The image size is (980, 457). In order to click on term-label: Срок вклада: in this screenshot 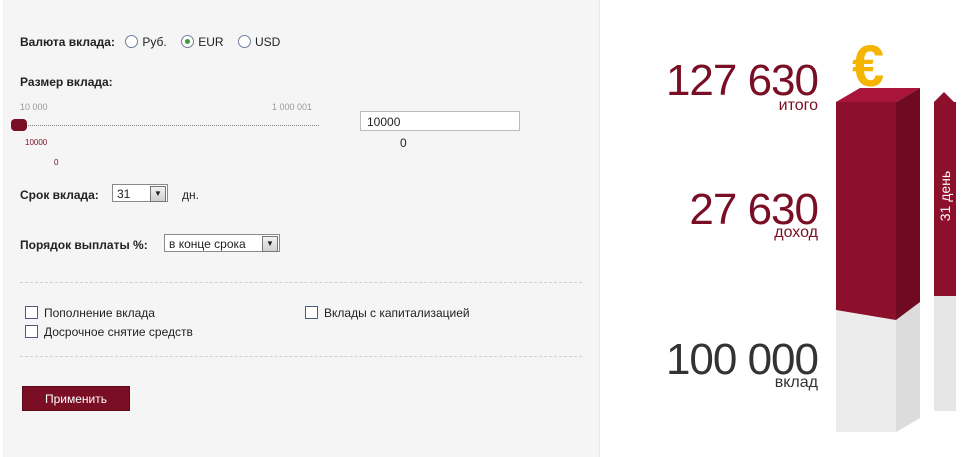, I will do `click(59, 195)`.